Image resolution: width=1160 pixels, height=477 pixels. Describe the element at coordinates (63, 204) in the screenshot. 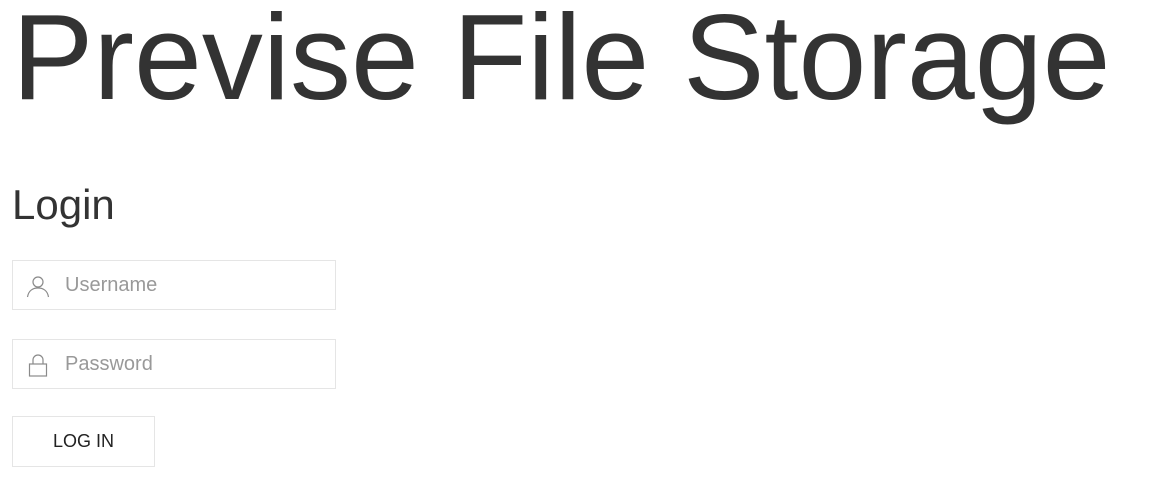

I see `login-heading: Login` at that location.